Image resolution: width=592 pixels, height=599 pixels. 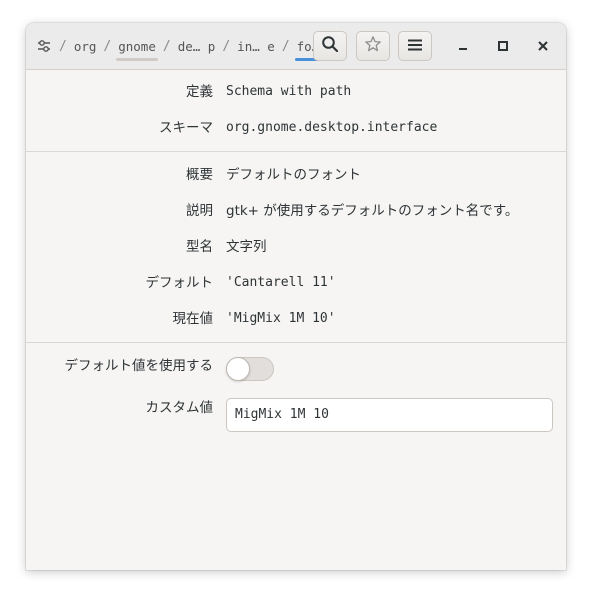 I want to click on header-bar: / org / gnome / de… p / in… e / fo… e, so click(x=296, y=46).